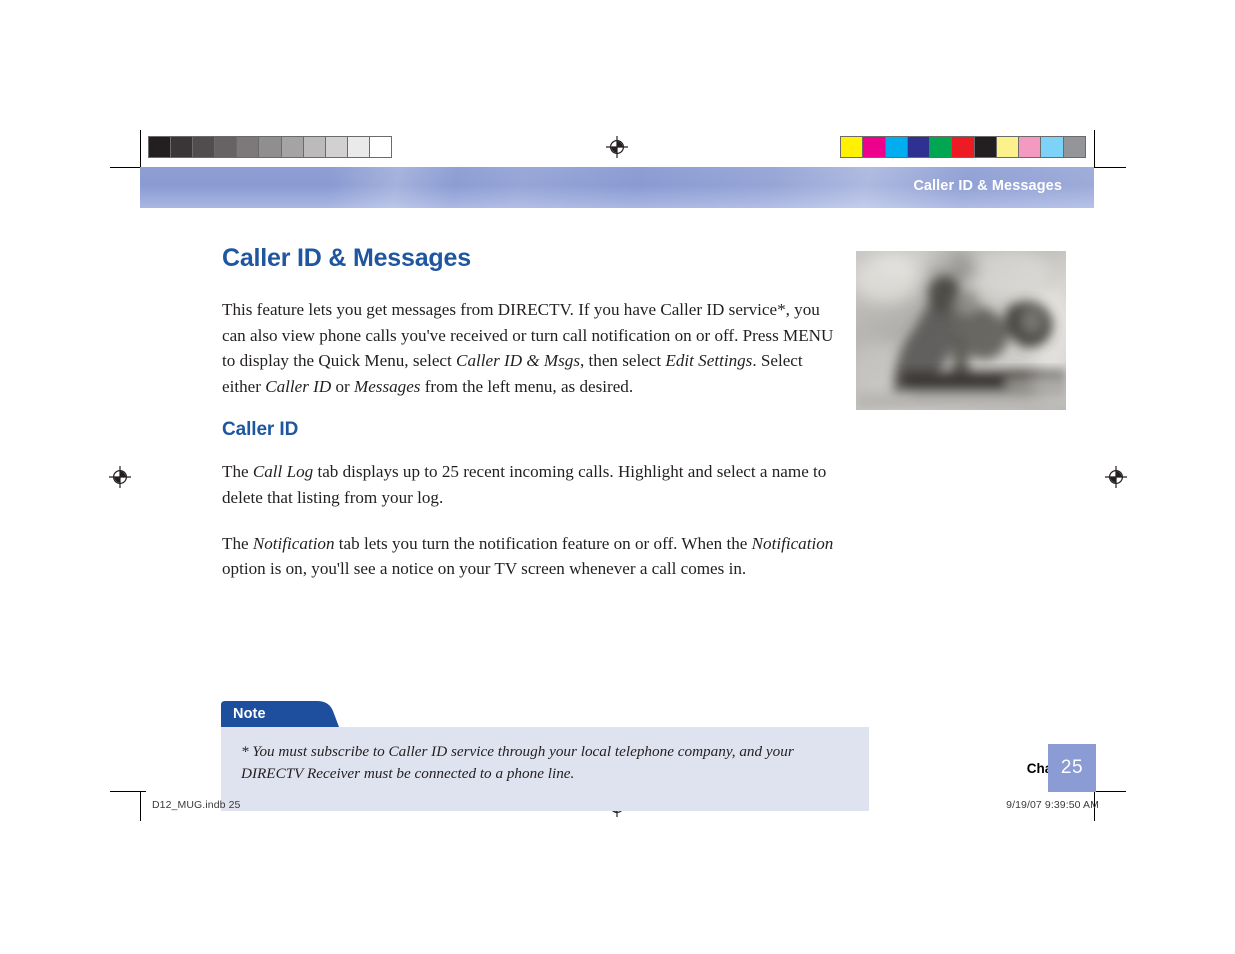 The height and width of the screenshot is (954, 1235). Describe the element at coordinates (919, 147) in the screenshot. I see `color-swatch-blue` at that location.